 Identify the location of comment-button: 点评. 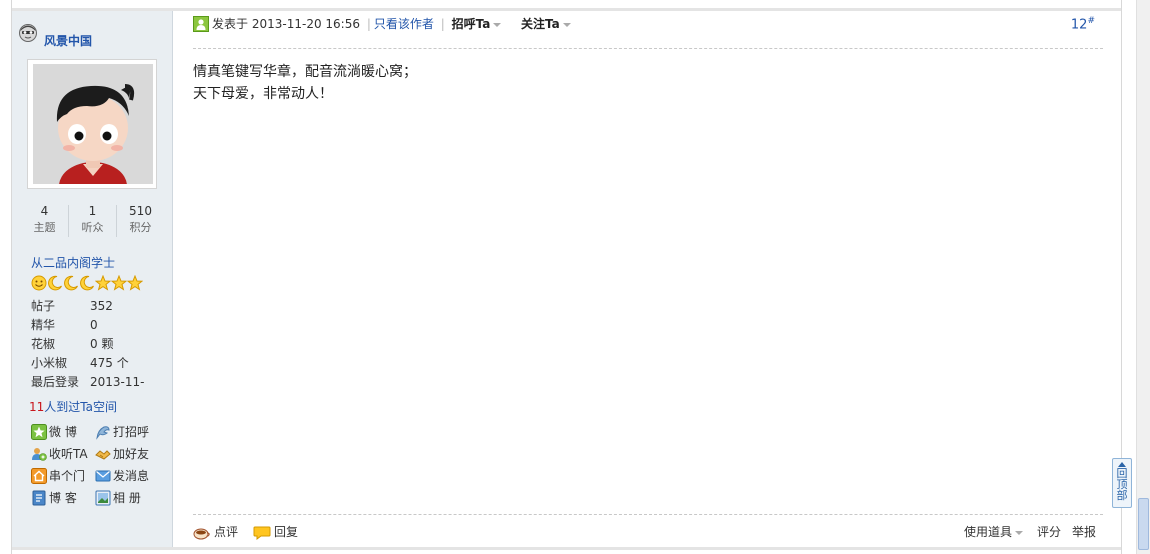
(215, 532).